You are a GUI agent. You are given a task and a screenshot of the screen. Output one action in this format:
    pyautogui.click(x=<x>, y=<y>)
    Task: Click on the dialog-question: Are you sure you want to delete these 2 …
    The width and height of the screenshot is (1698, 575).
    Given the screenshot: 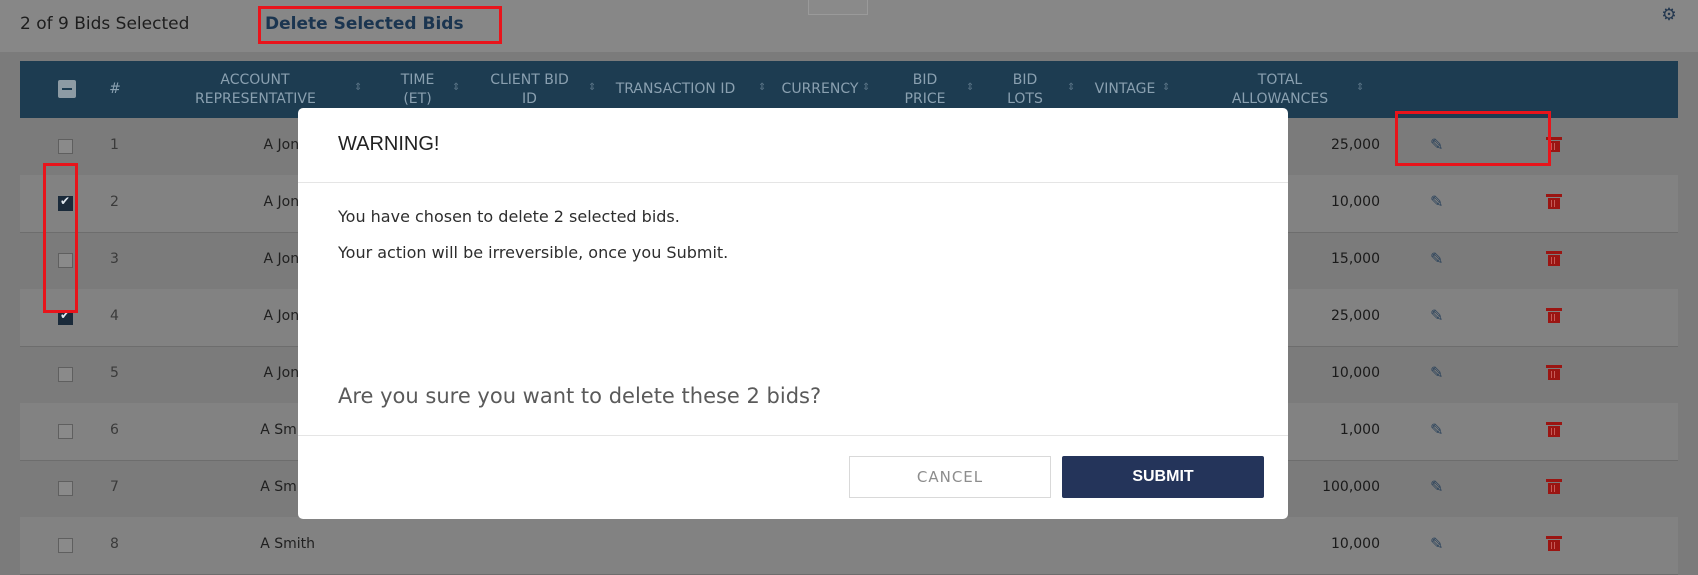 What is the action you would take?
    pyautogui.click(x=580, y=396)
    